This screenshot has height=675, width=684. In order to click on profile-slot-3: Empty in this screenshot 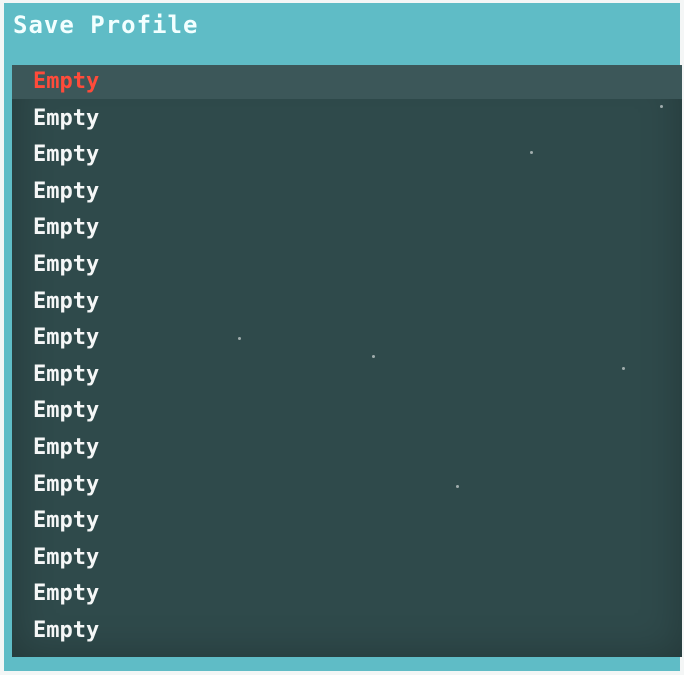, I will do `click(347, 155)`.